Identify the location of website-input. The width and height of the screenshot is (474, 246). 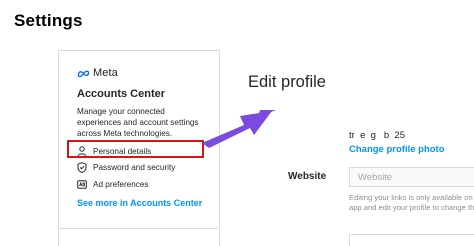
(411, 177).